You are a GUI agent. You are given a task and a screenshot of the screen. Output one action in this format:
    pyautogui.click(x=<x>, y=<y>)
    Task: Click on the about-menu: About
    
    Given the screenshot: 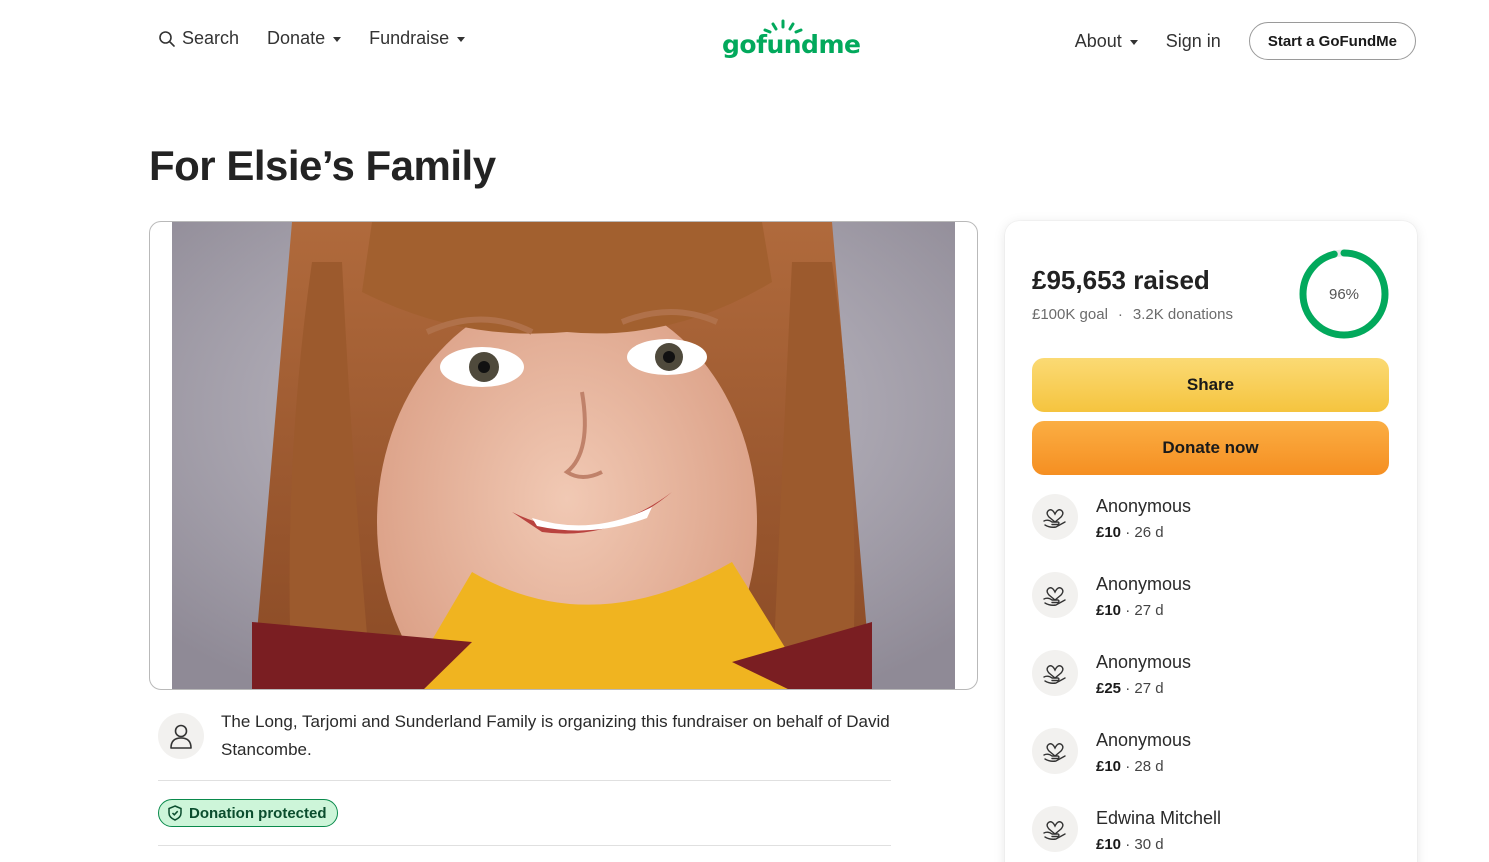 What is the action you would take?
    pyautogui.click(x=1106, y=41)
    